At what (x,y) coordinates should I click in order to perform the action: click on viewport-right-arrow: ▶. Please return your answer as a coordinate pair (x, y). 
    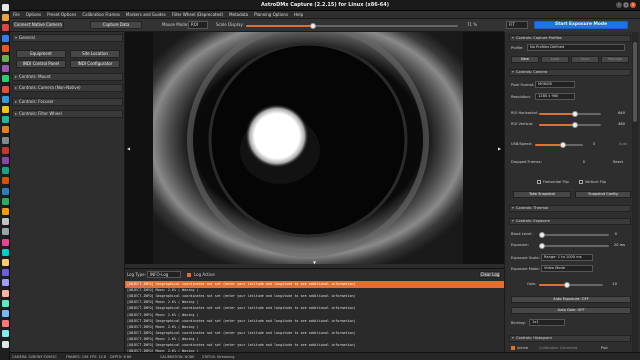
    Looking at the image, I should click on (499, 148).